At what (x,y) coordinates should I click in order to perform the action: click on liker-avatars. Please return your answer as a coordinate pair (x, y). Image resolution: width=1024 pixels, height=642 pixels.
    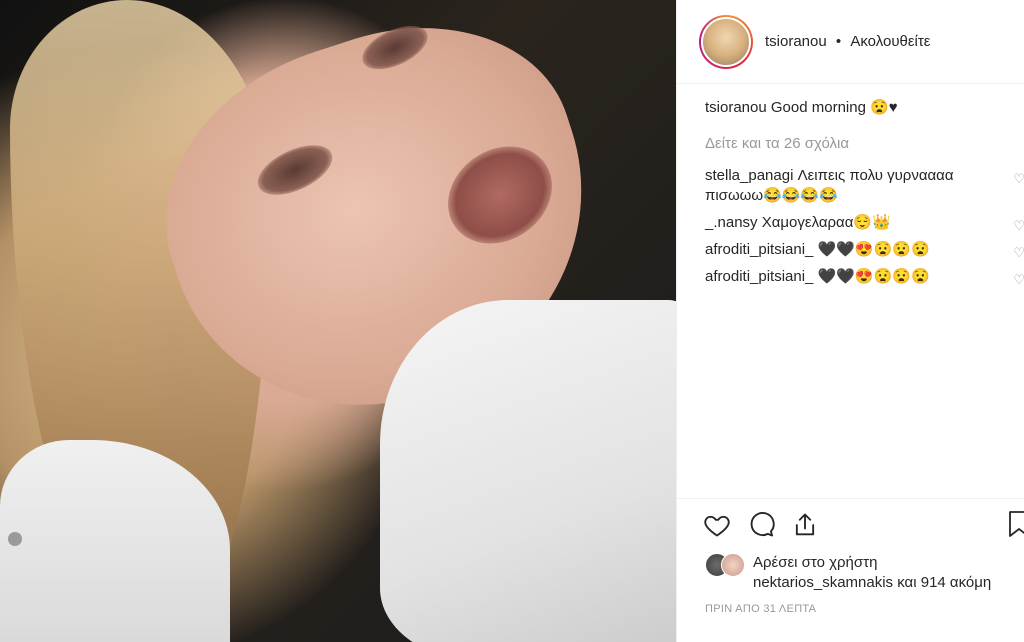
    Looking at the image, I should click on (726, 565).